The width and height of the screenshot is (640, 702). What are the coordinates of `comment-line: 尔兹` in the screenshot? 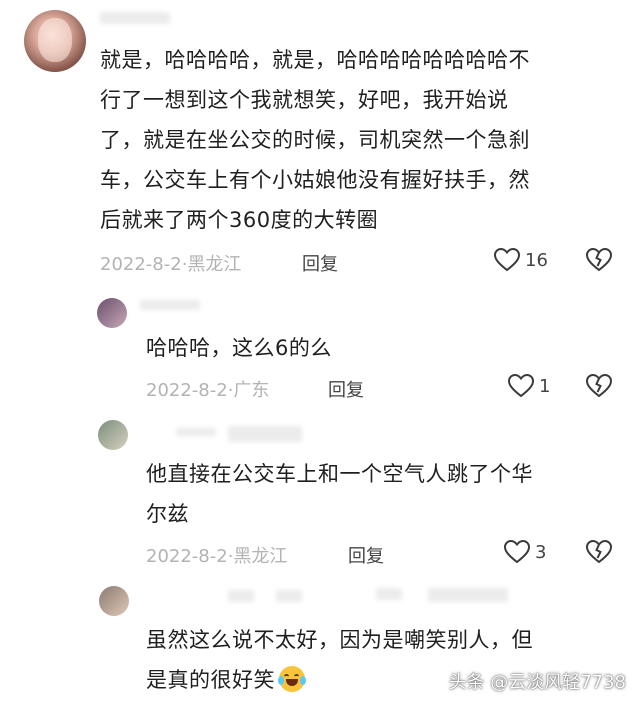 It's located at (167, 514).